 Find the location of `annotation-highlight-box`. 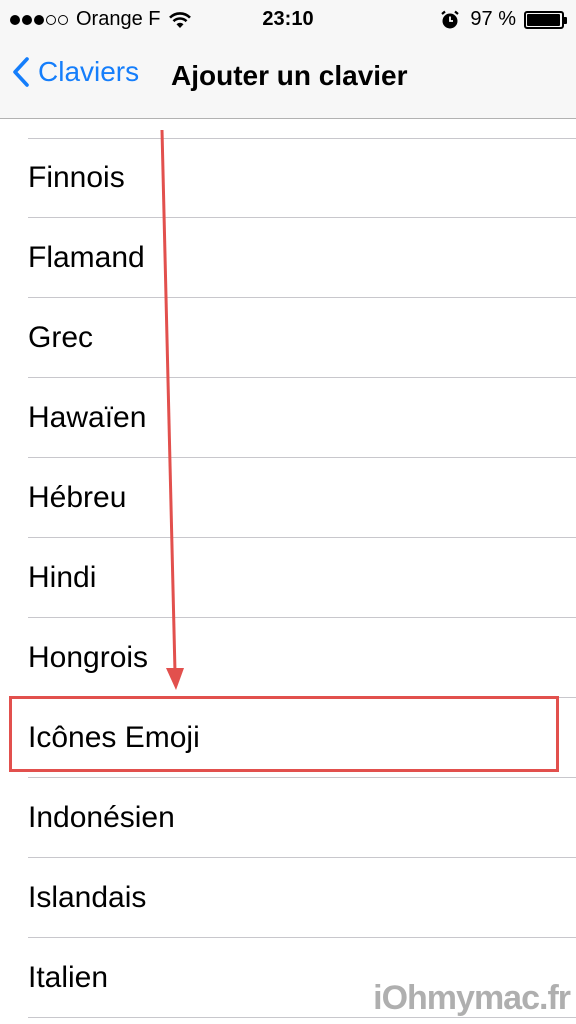

annotation-highlight-box is located at coordinates (284, 734).